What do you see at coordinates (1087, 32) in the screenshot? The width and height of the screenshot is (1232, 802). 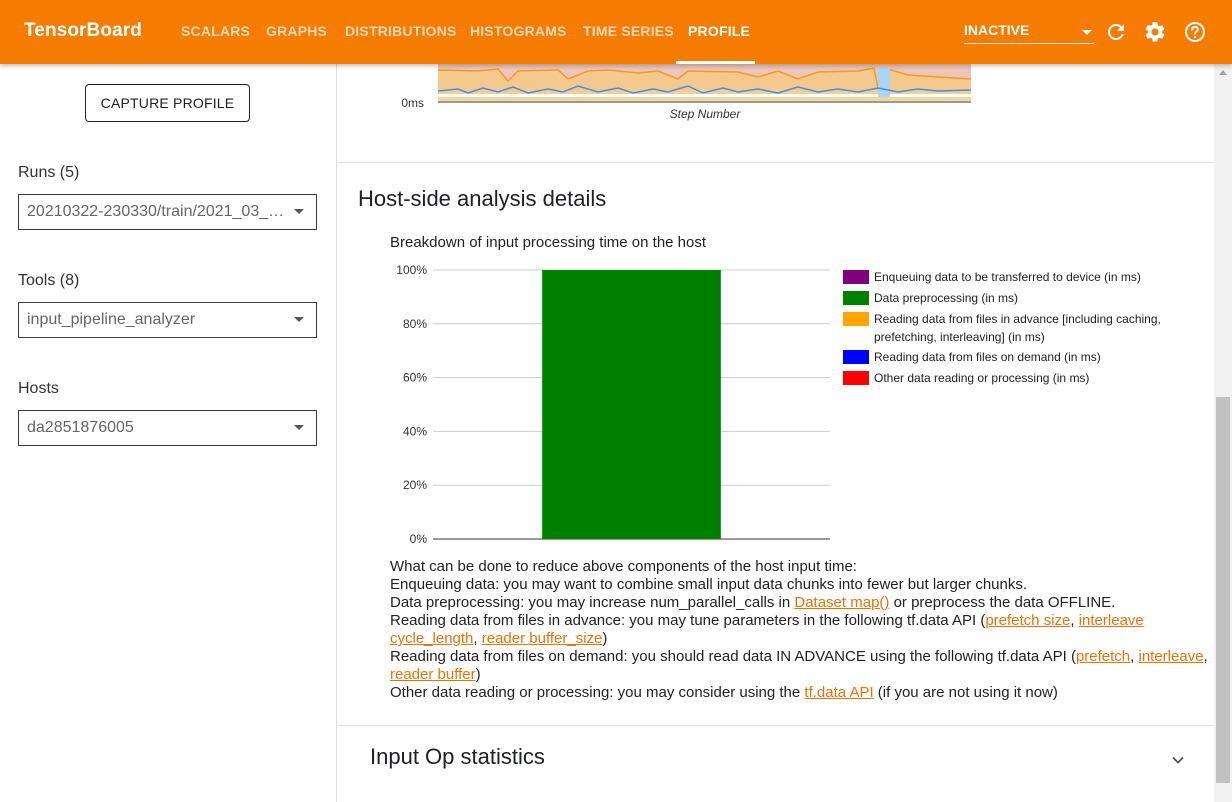 I see `dropdown-caret-icon` at bounding box center [1087, 32].